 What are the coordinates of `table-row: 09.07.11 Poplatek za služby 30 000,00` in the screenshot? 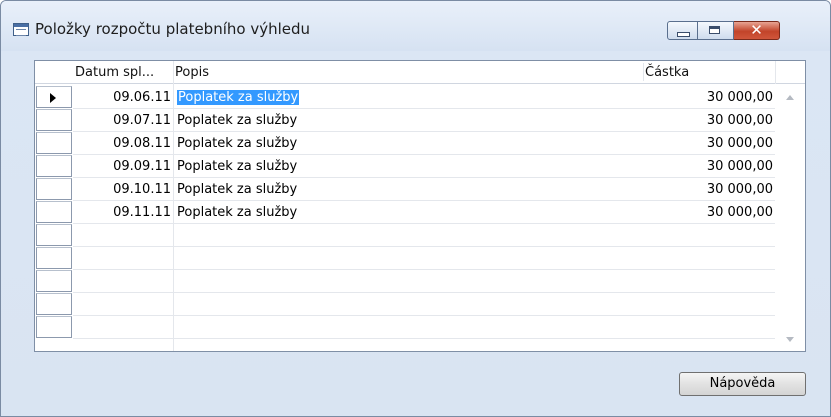 It's located at (405, 120).